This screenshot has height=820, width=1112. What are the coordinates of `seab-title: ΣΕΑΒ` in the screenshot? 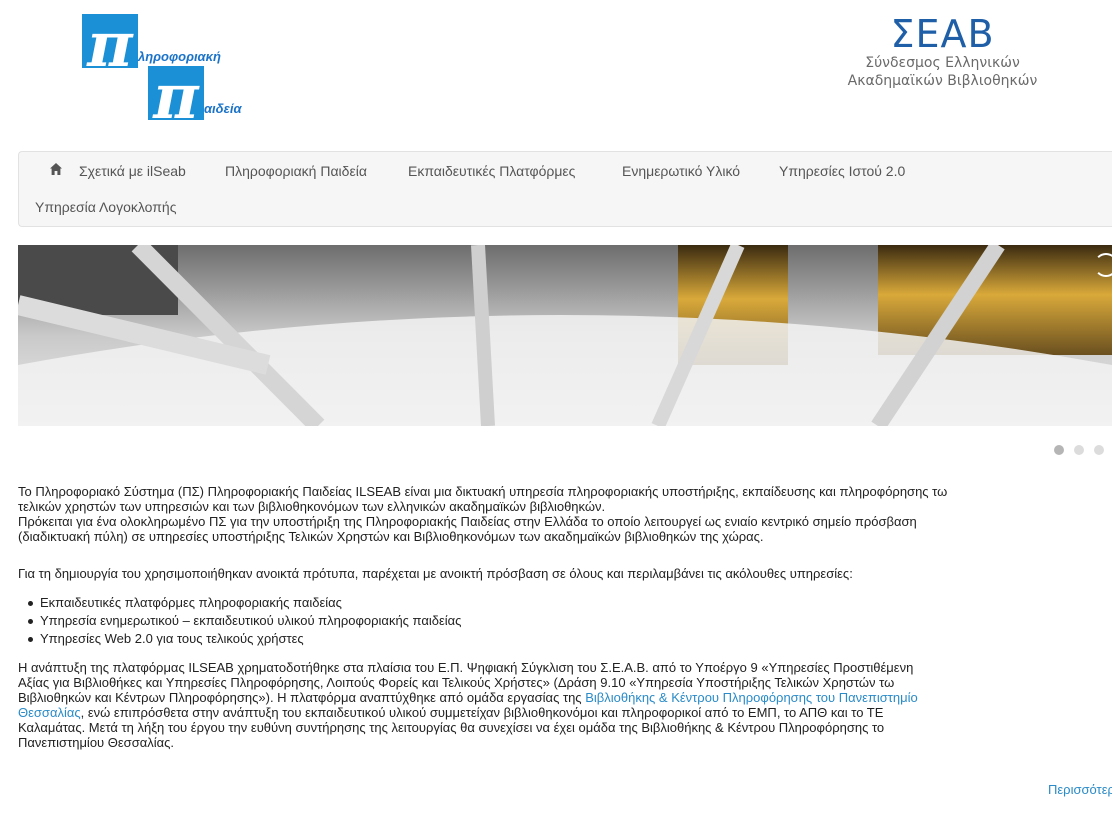 It's located at (942, 34).